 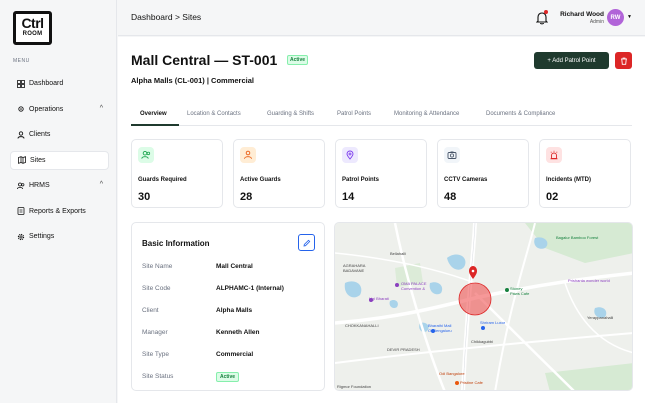 I want to click on info-value: ALPHAMC-1 (Internal), so click(x=250, y=288).